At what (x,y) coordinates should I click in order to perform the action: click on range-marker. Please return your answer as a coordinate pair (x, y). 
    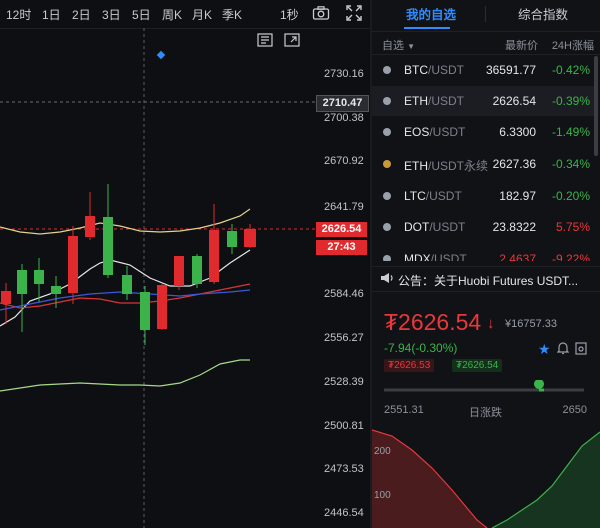
    Looking at the image, I should click on (539, 384).